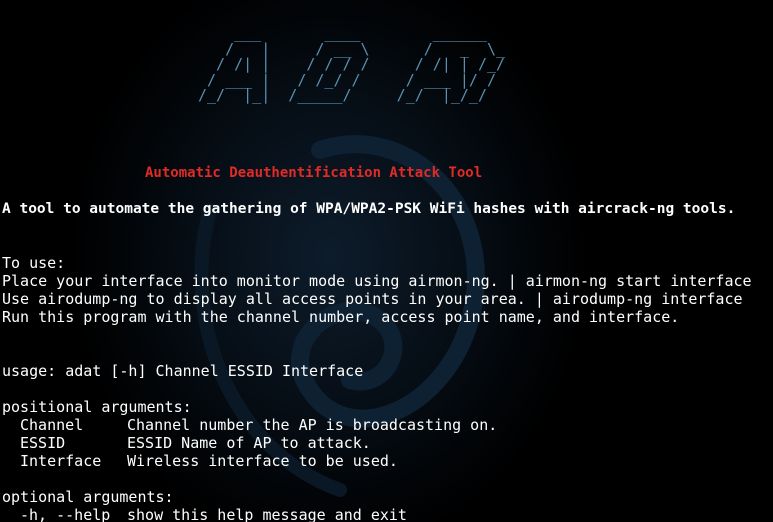 The height and width of the screenshot is (522, 773). I want to click on argument-help: ESSID Name of AP to attack., so click(249, 443).